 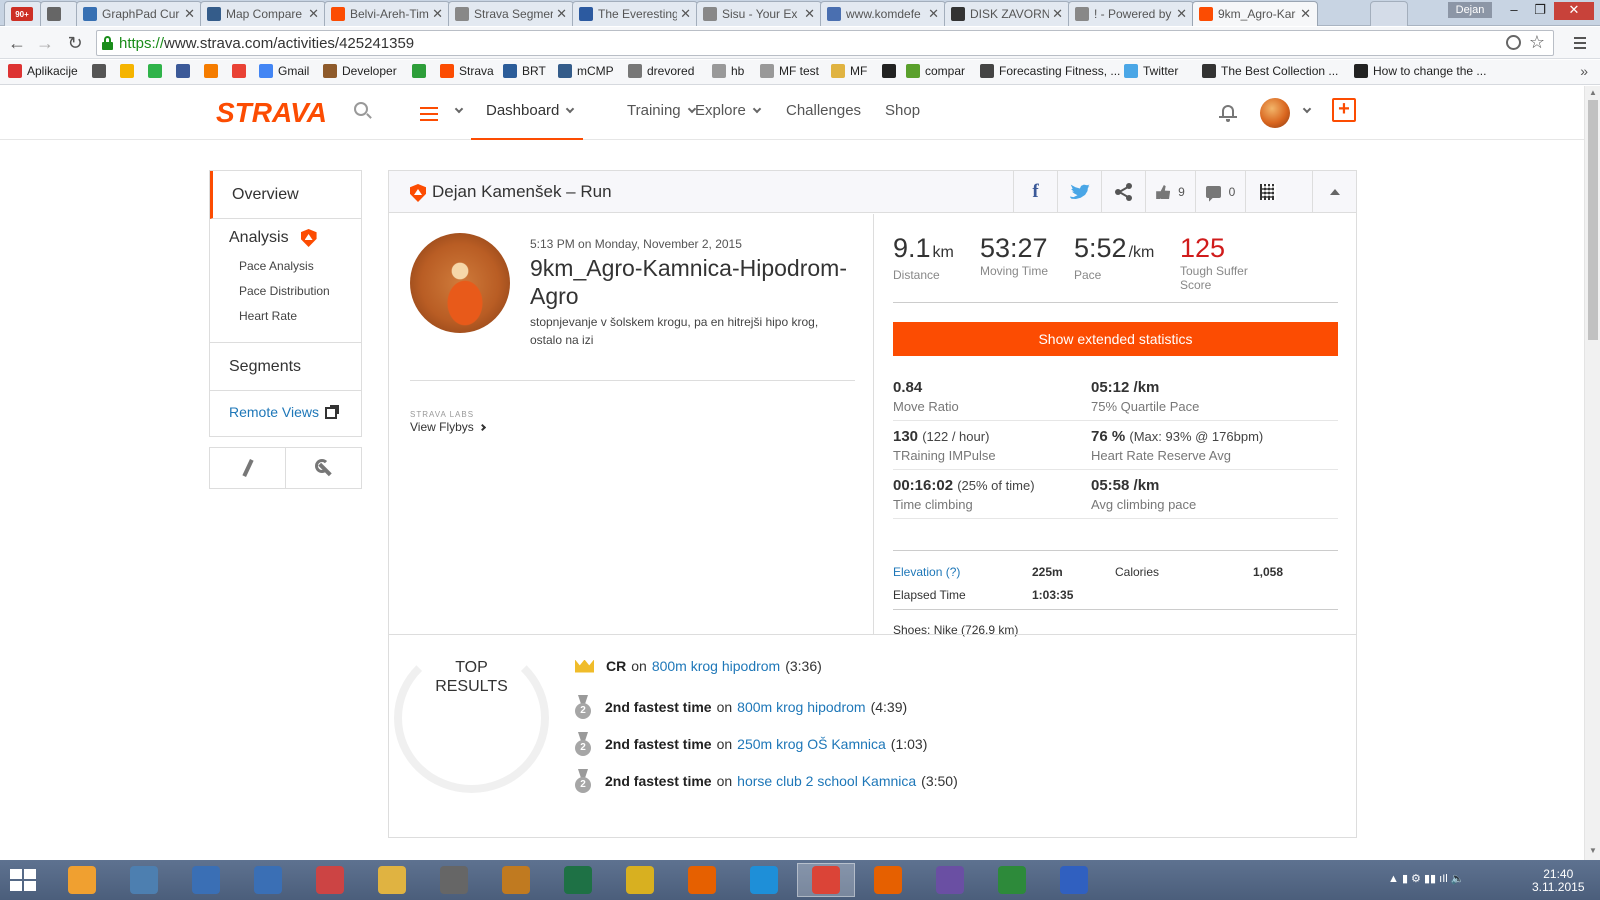 I want to click on browser-tab: DISK ZAVORN ✕, so click(x=1007, y=13).